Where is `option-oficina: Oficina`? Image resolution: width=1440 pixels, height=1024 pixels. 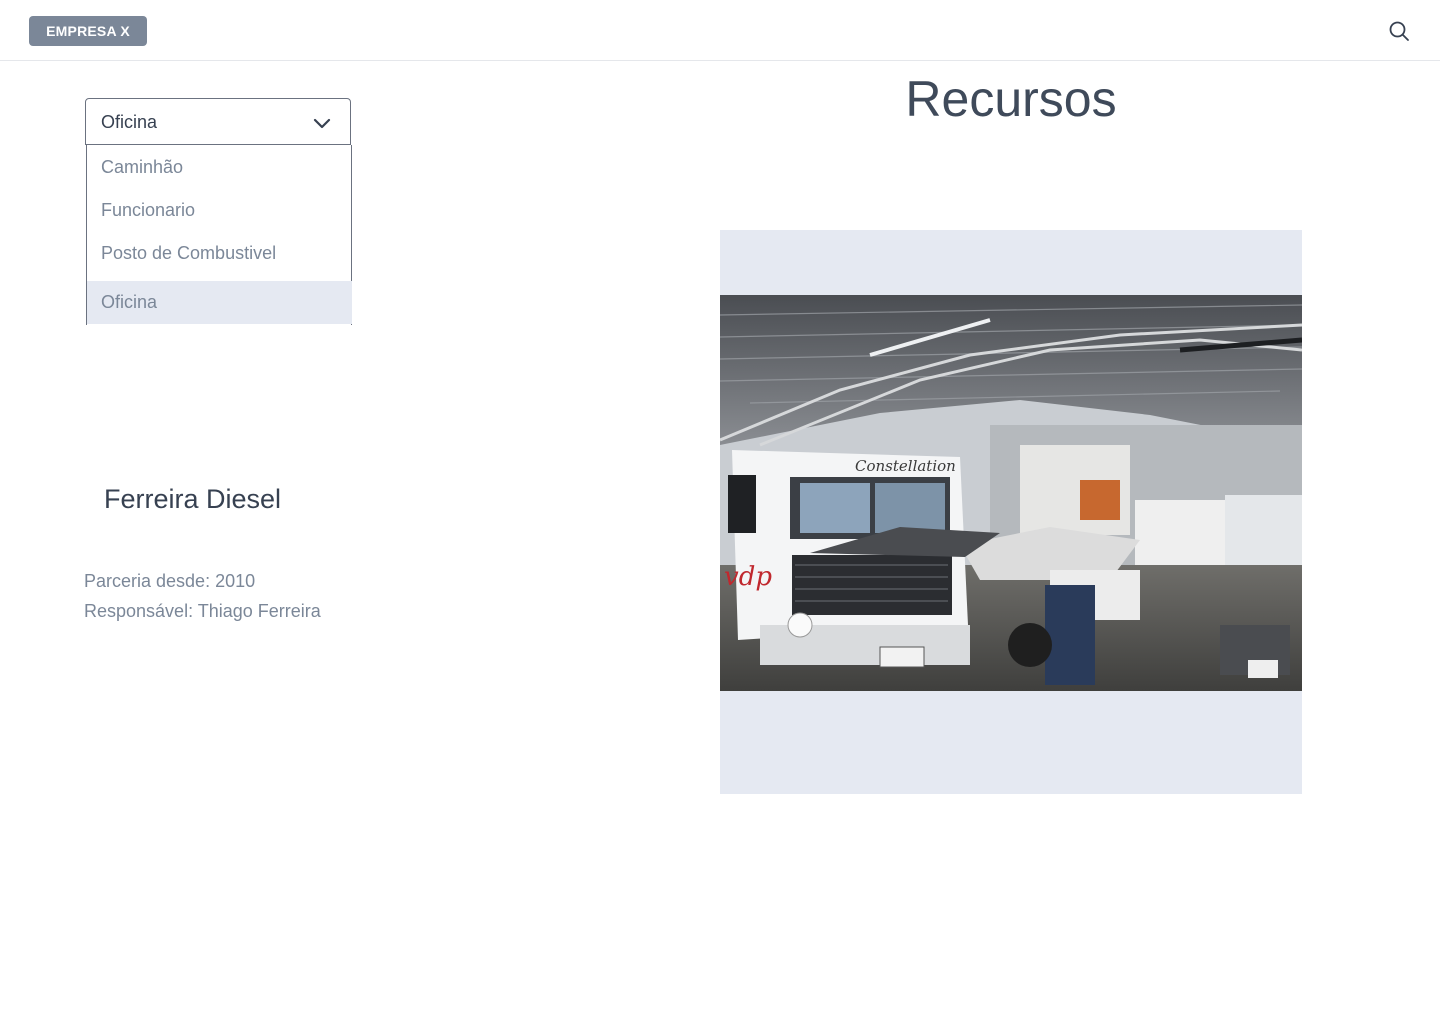
option-oficina: Oficina is located at coordinates (219, 302).